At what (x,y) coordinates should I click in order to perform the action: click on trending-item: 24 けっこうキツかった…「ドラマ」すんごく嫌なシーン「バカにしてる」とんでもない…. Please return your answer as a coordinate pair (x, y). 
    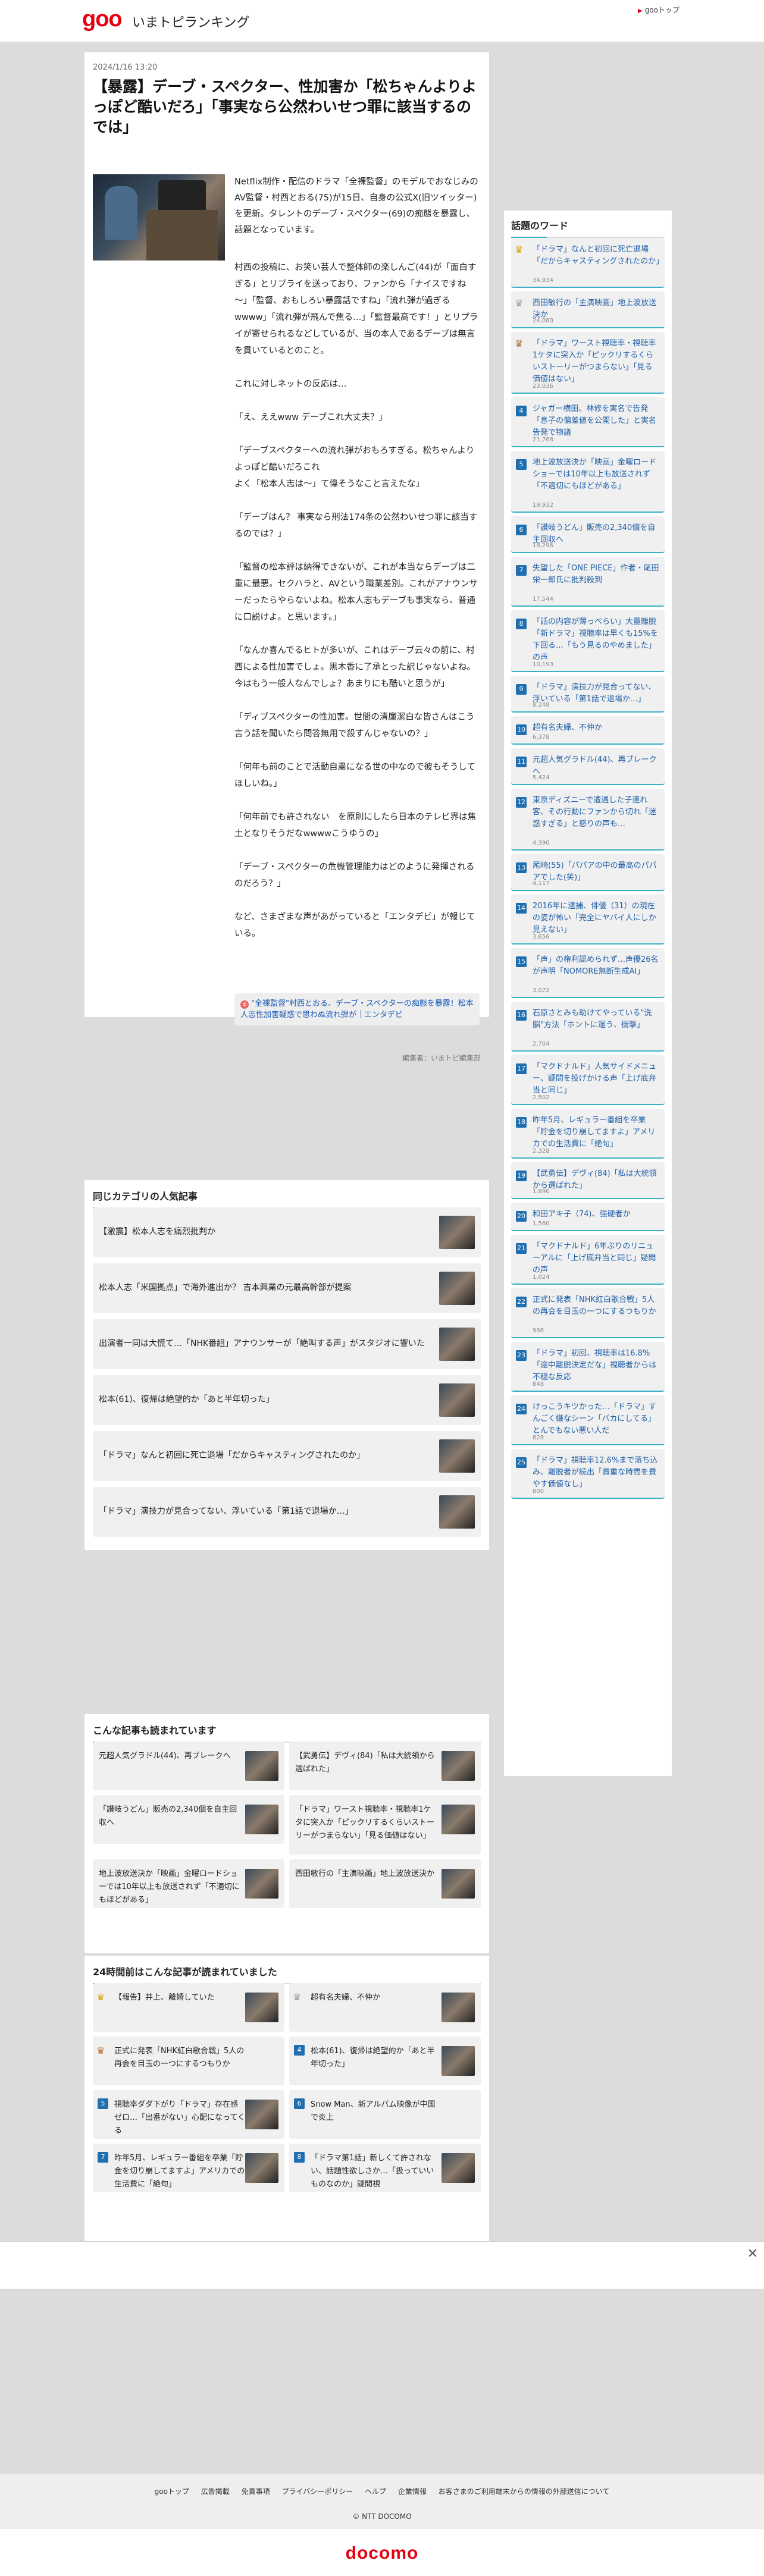
    Looking at the image, I should click on (588, 1420).